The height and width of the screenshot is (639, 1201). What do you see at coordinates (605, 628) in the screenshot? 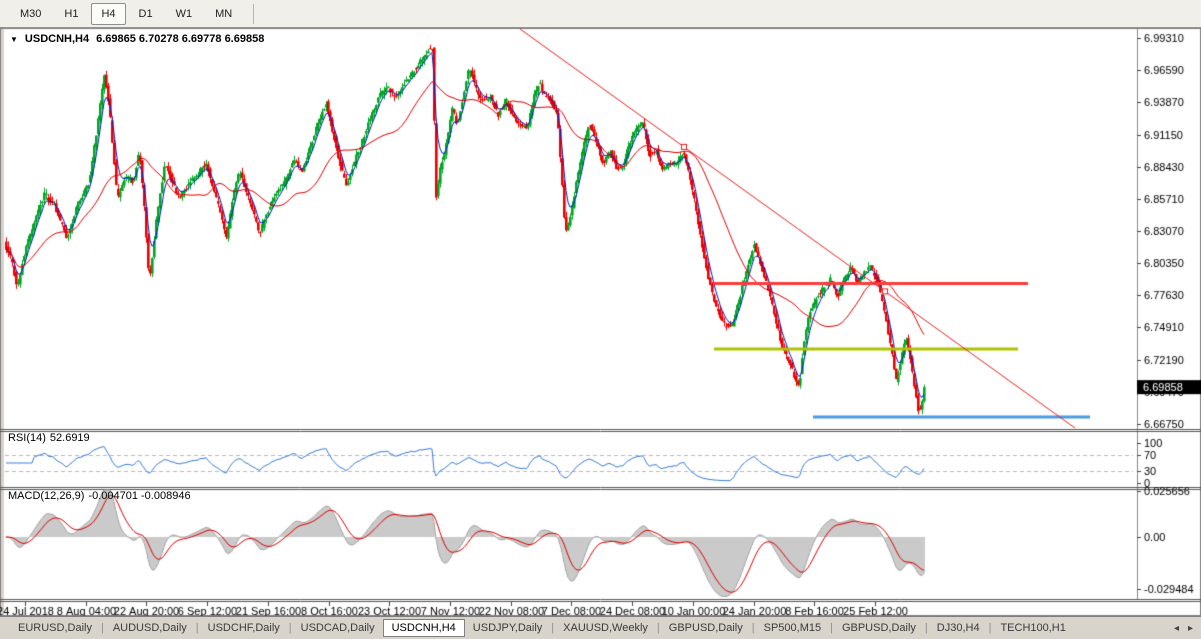
I see `tab-xauusd-weekly: XAUUSD,Weekly` at bounding box center [605, 628].